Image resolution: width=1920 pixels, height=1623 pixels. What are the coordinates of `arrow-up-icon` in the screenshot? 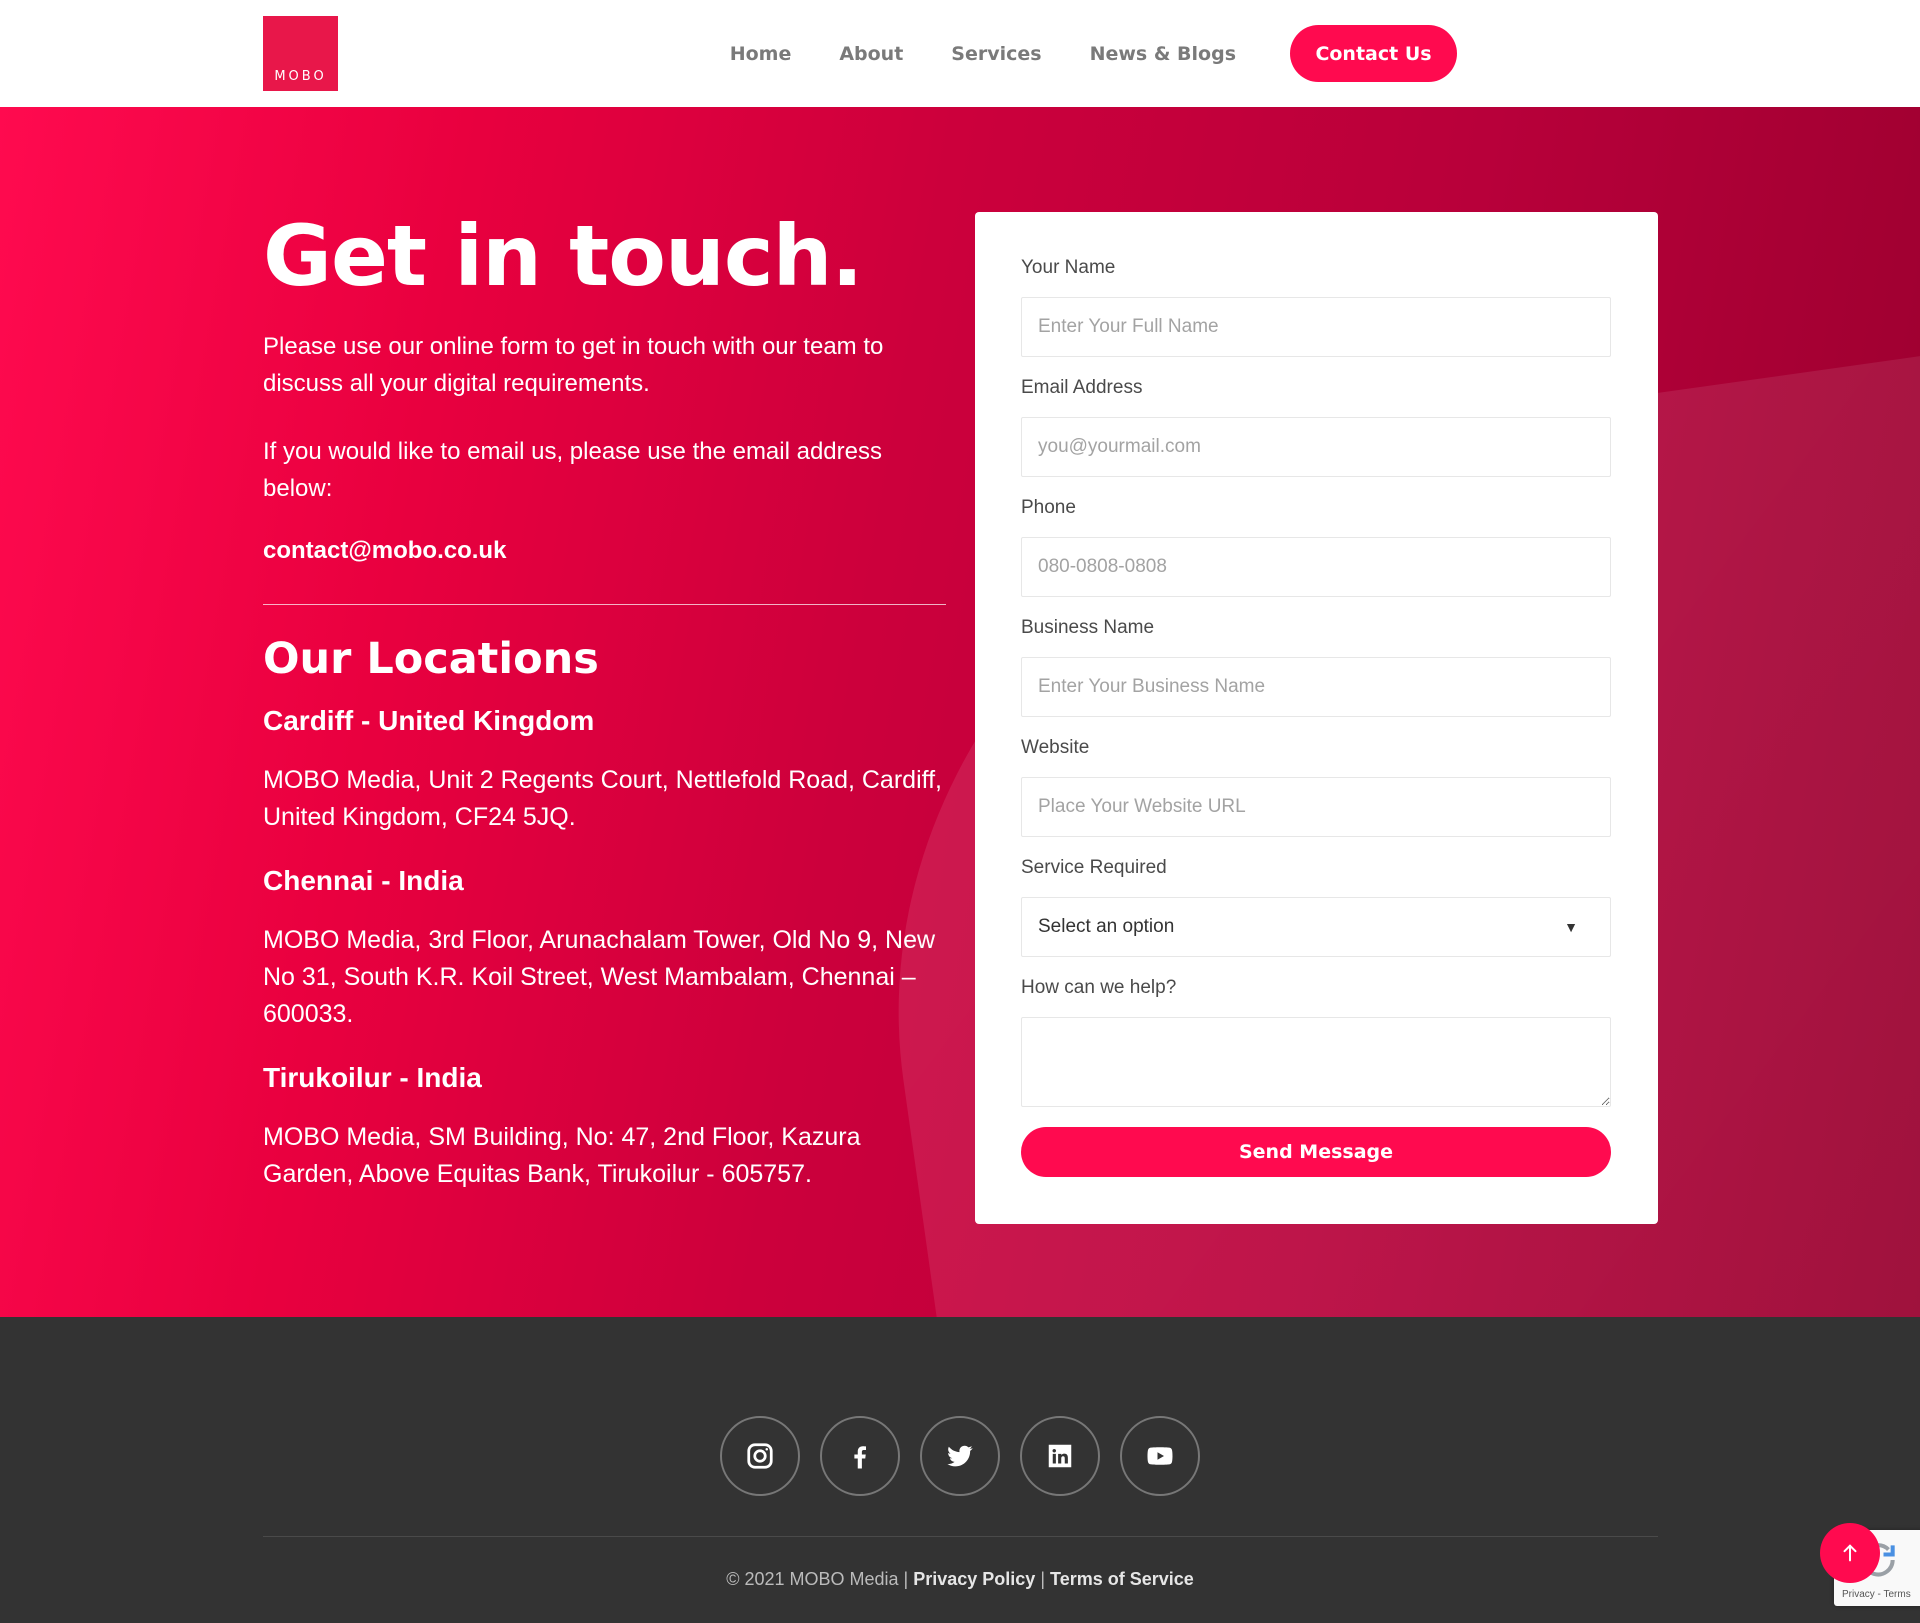 It's located at (1850, 1553).